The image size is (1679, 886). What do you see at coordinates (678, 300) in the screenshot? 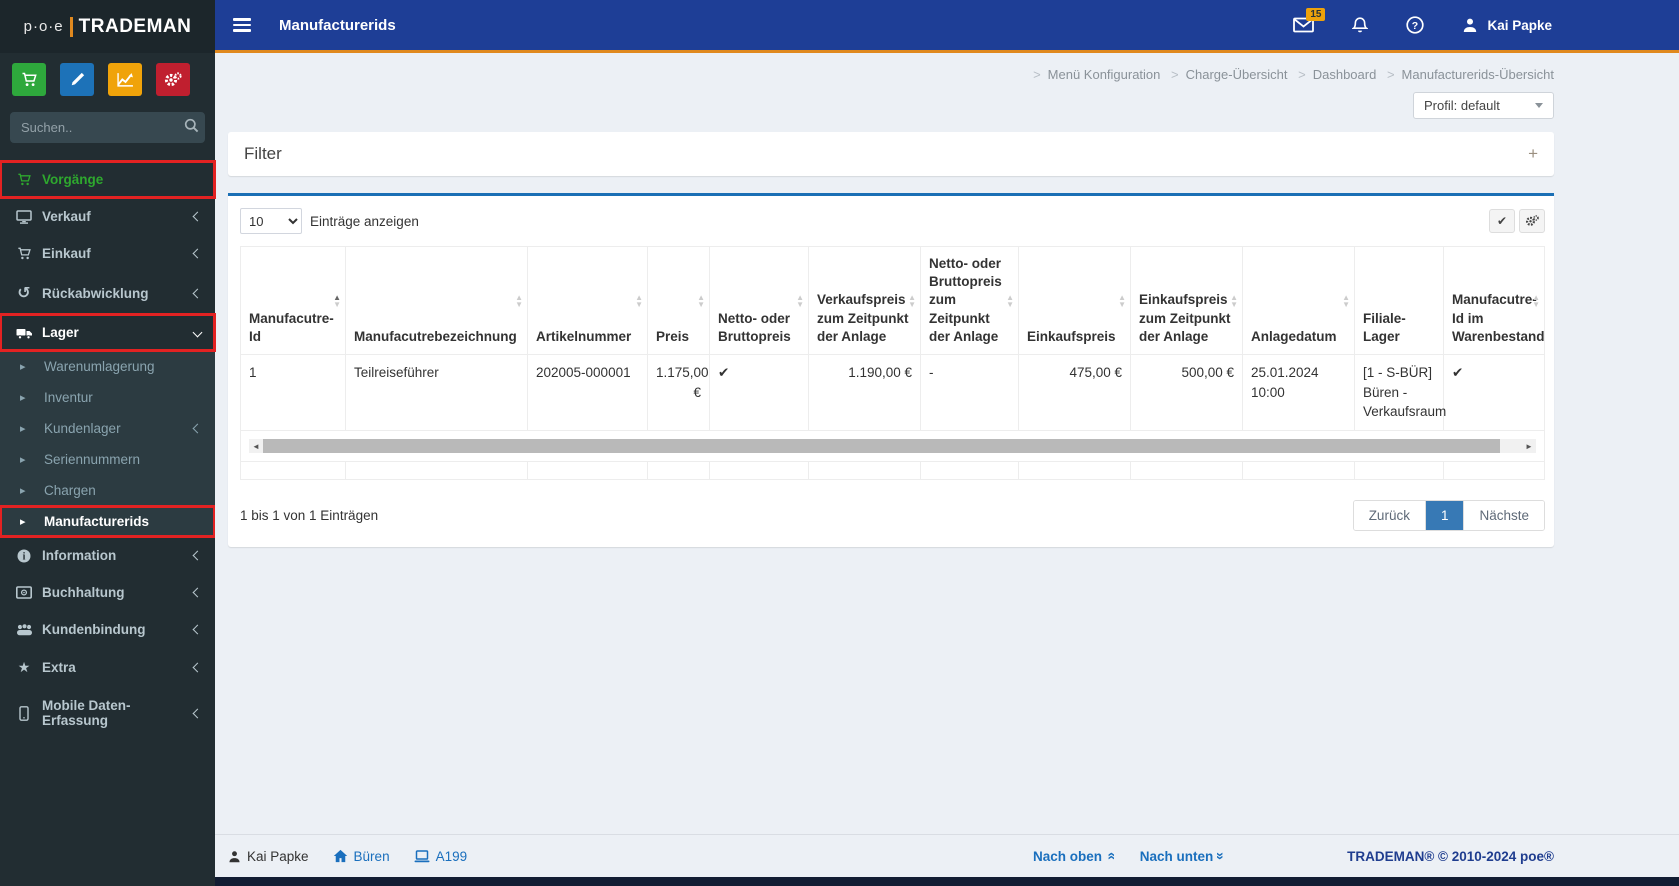
I see `column-header-preis: ▲ ▼ Preis` at bounding box center [678, 300].